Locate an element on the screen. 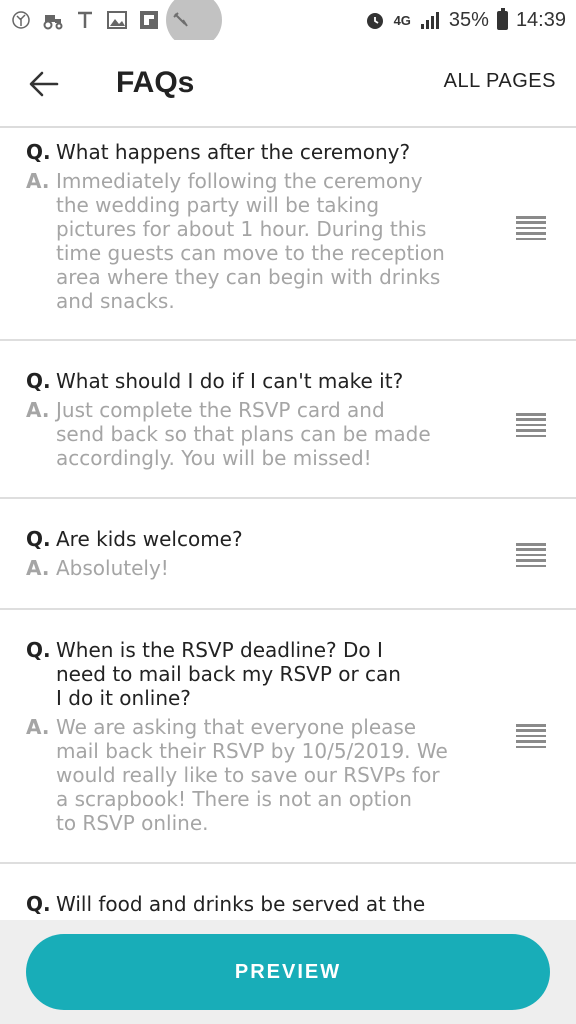 The width and height of the screenshot is (576, 1024). page-title: FAQs is located at coordinates (155, 82).